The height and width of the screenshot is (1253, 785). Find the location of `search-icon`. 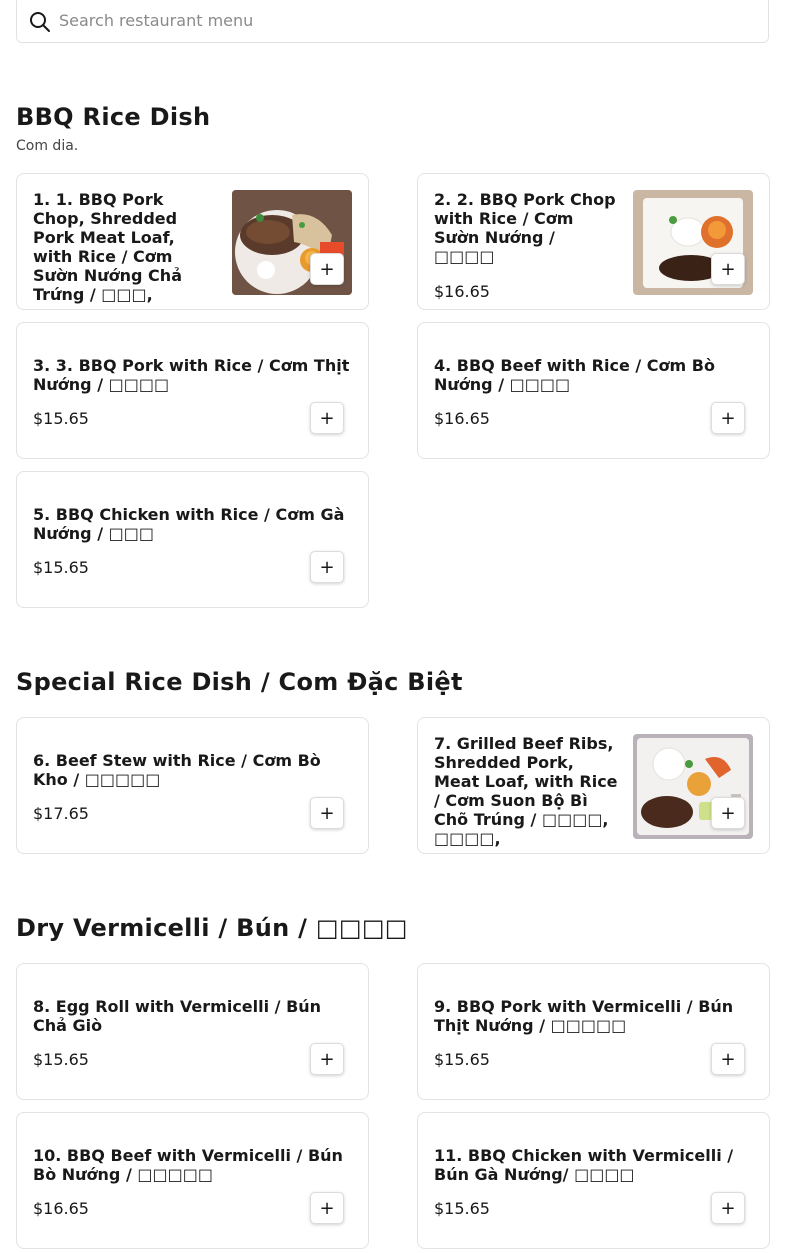

search-icon is located at coordinates (40, 22).